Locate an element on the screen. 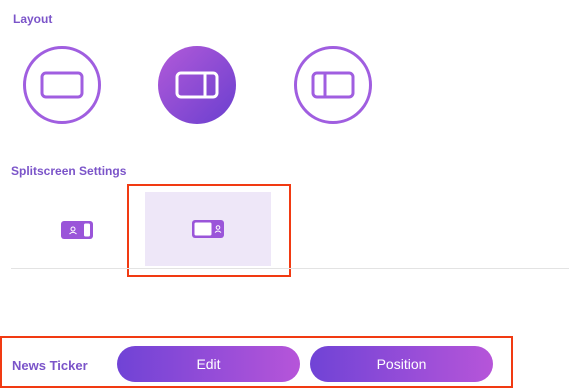 This screenshot has width=569, height=390. position-button: Position is located at coordinates (401, 364).